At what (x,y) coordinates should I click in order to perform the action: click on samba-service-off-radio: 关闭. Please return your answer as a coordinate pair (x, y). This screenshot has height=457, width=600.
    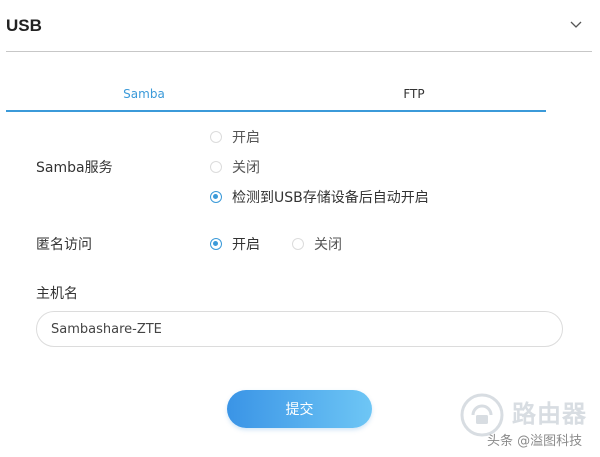
    Looking at the image, I should click on (235, 167).